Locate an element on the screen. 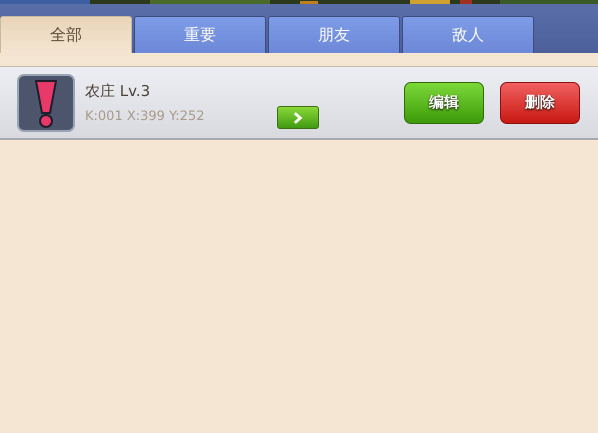 The height and width of the screenshot is (433, 598). entry-name: 农庄 Lv.3 is located at coordinates (118, 91).